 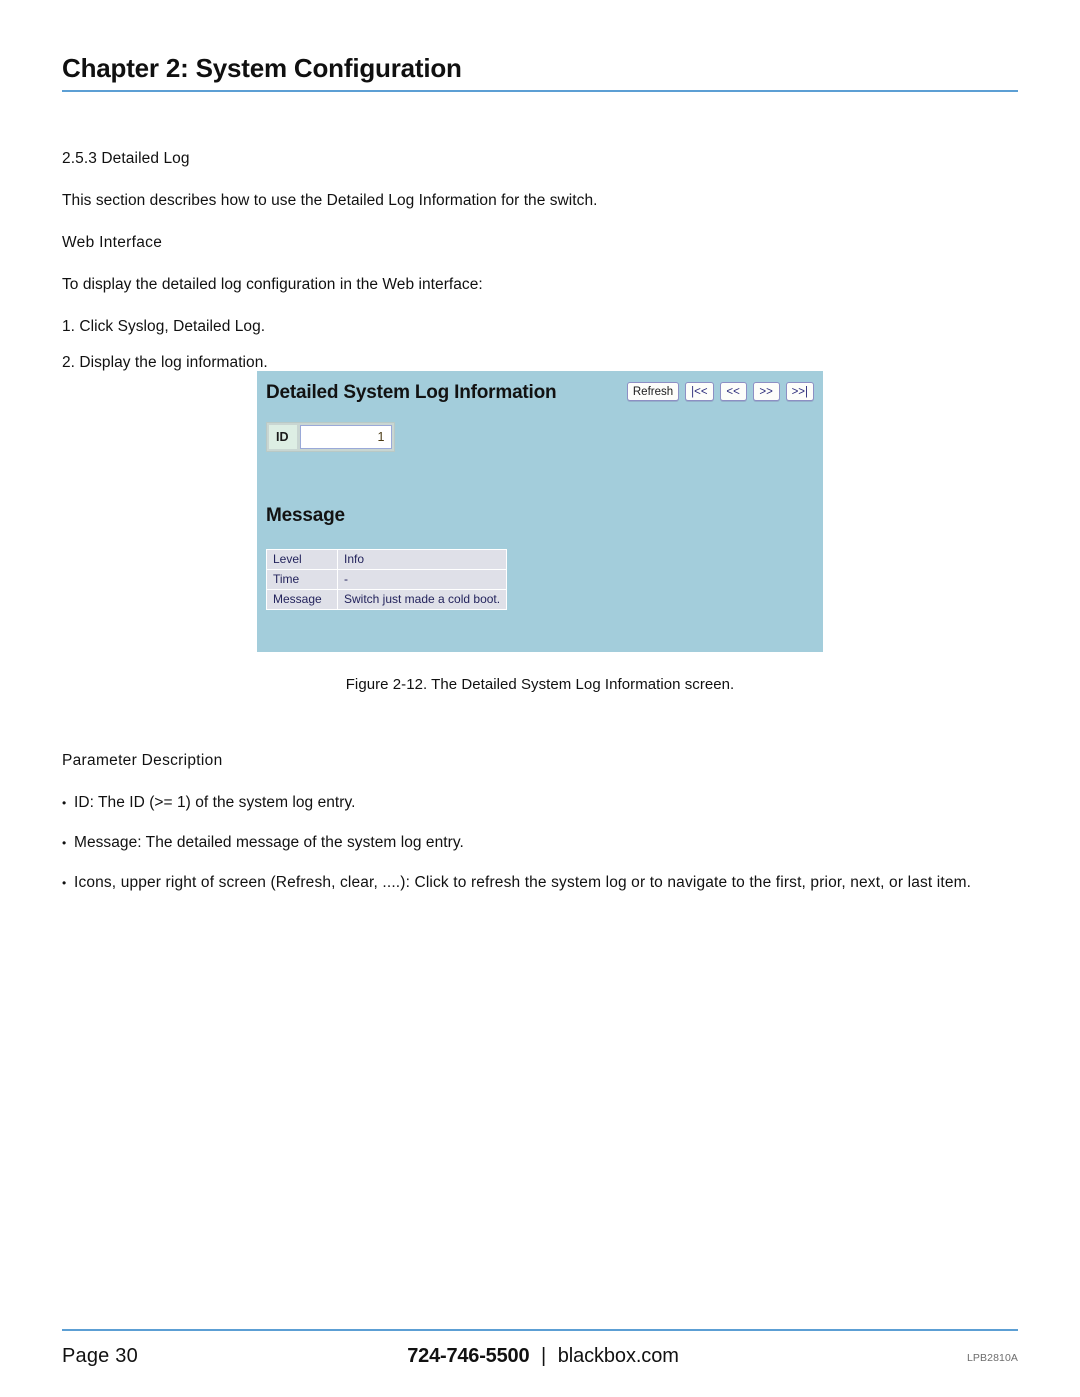 I want to click on table-cell-value: -, so click(x=422, y=579).